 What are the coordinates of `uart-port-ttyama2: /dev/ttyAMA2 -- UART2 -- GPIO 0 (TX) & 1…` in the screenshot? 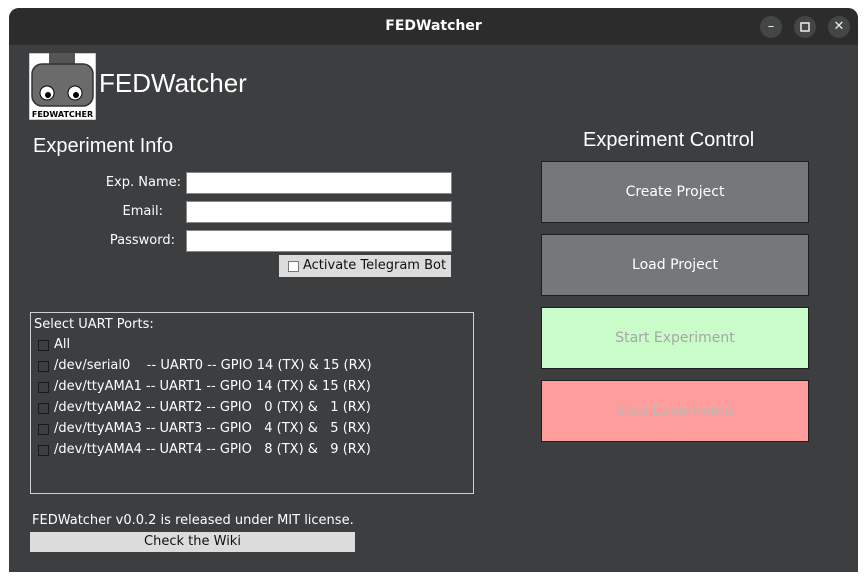 It's located at (204, 408).